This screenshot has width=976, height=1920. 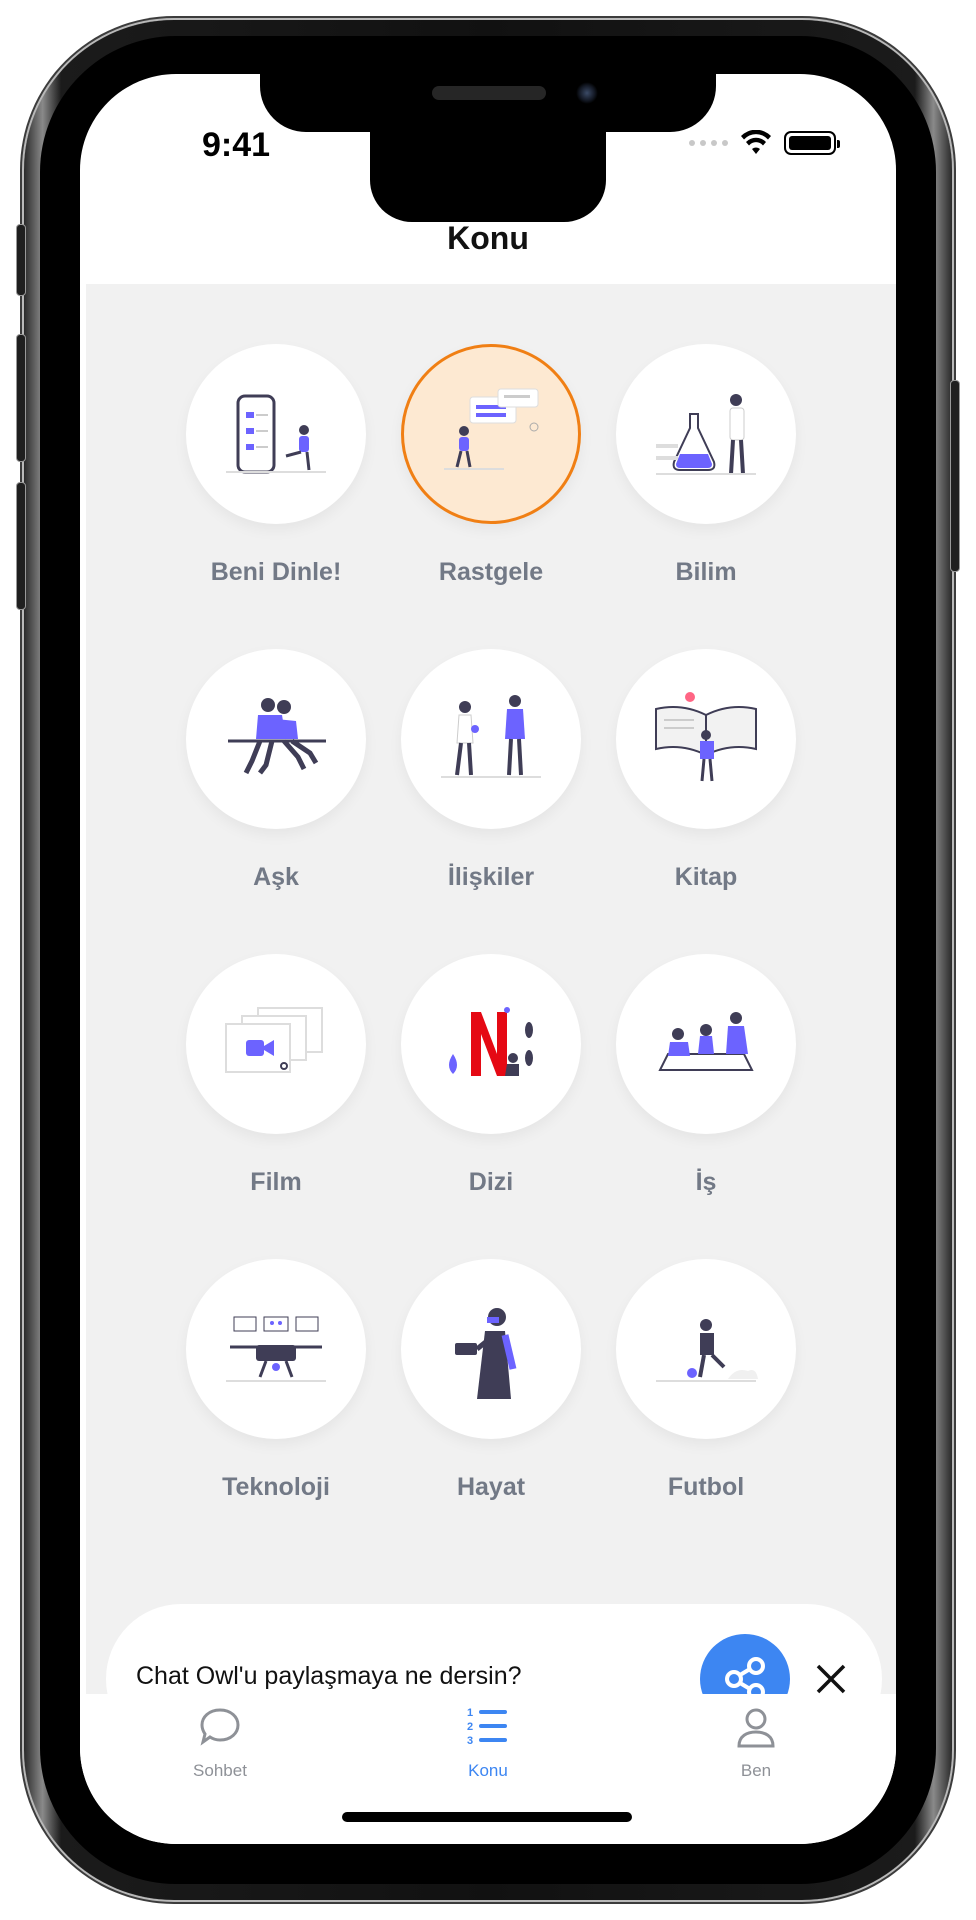 What do you see at coordinates (487, 1727) in the screenshot?
I see `numbered-list-icon: 1 2 3` at bounding box center [487, 1727].